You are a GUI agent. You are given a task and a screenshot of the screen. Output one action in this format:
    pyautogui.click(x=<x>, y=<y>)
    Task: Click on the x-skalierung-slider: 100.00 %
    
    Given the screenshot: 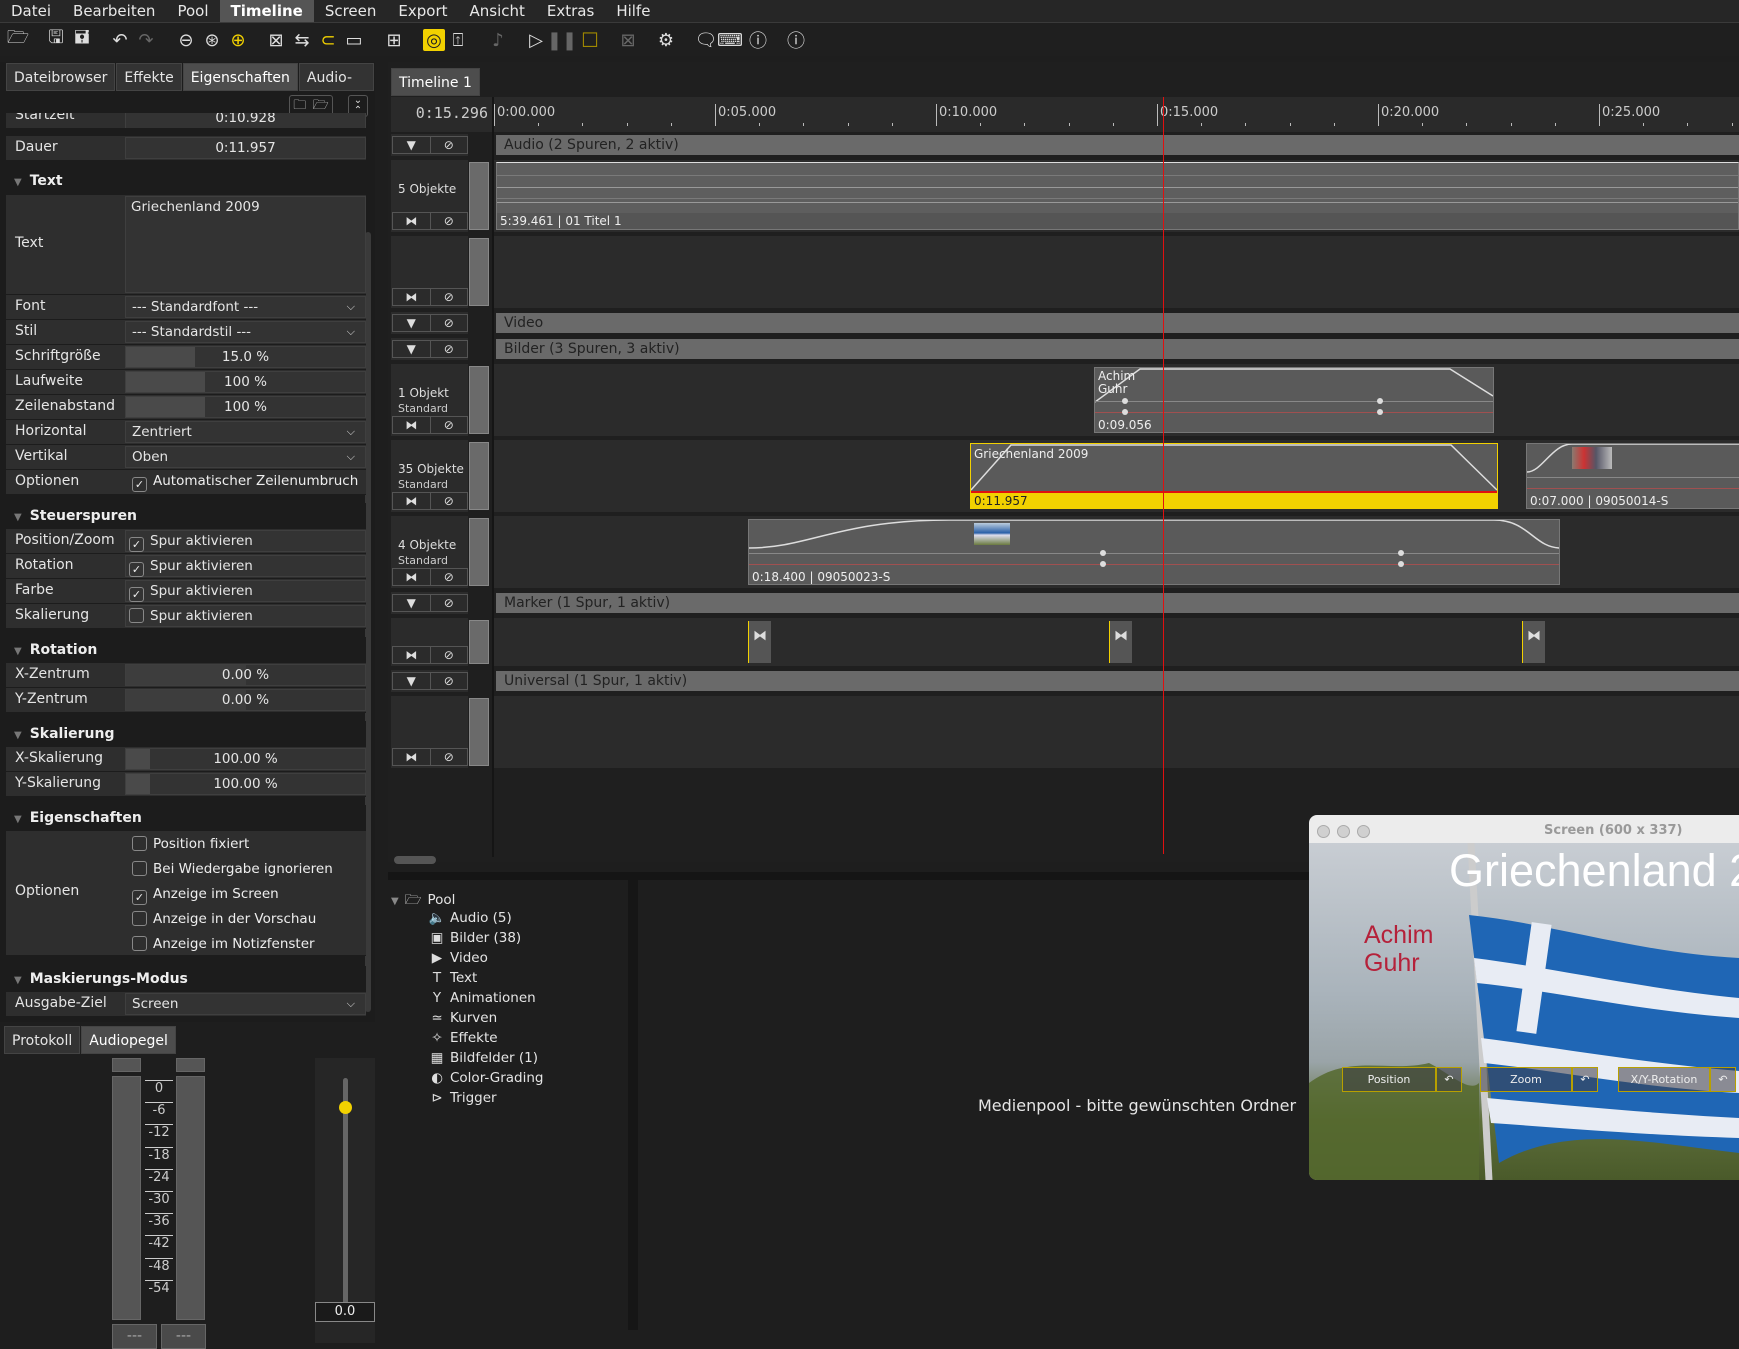 What is the action you would take?
    pyautogui.click(x=245, y=759)
    